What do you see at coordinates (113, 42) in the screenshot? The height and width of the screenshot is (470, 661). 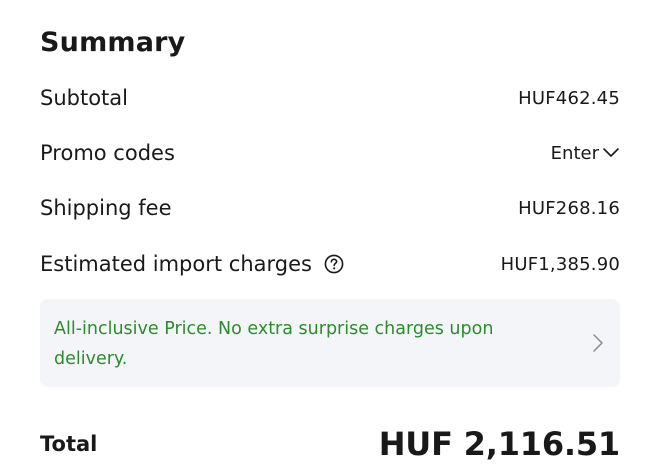 I see `summary-title: Summary` at bounding box center [113, 42].